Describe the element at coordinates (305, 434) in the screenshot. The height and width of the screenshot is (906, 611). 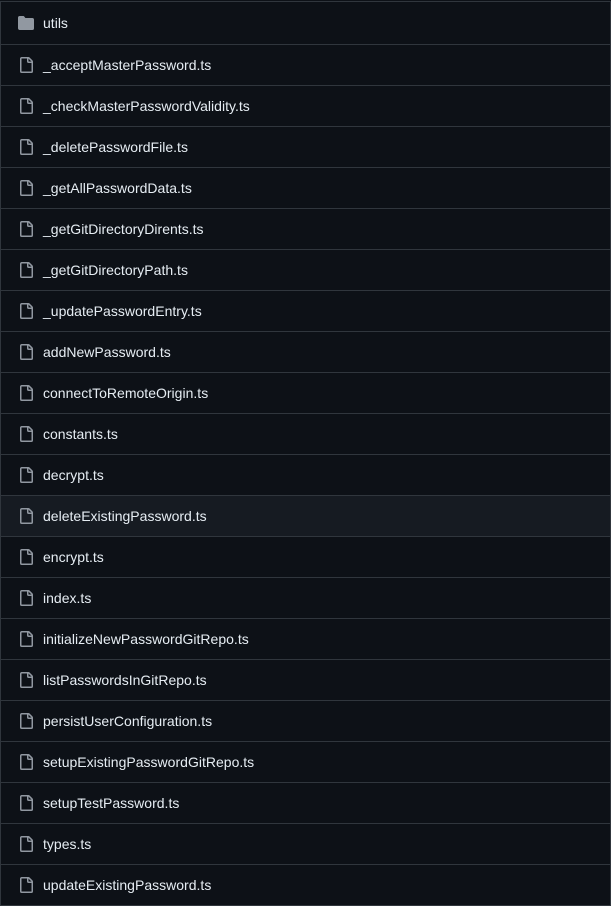
I see `file-row: constants.ts` at that location.